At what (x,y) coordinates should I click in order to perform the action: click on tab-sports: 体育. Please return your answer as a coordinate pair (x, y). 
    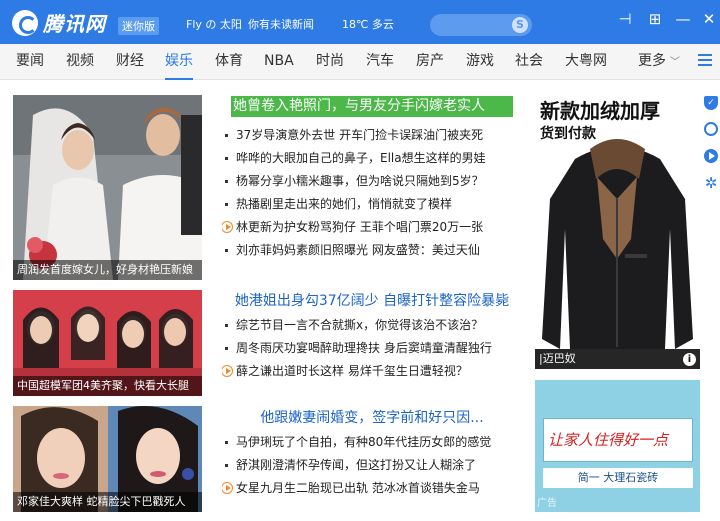
    Looking at the image, I should click on (229, 62).